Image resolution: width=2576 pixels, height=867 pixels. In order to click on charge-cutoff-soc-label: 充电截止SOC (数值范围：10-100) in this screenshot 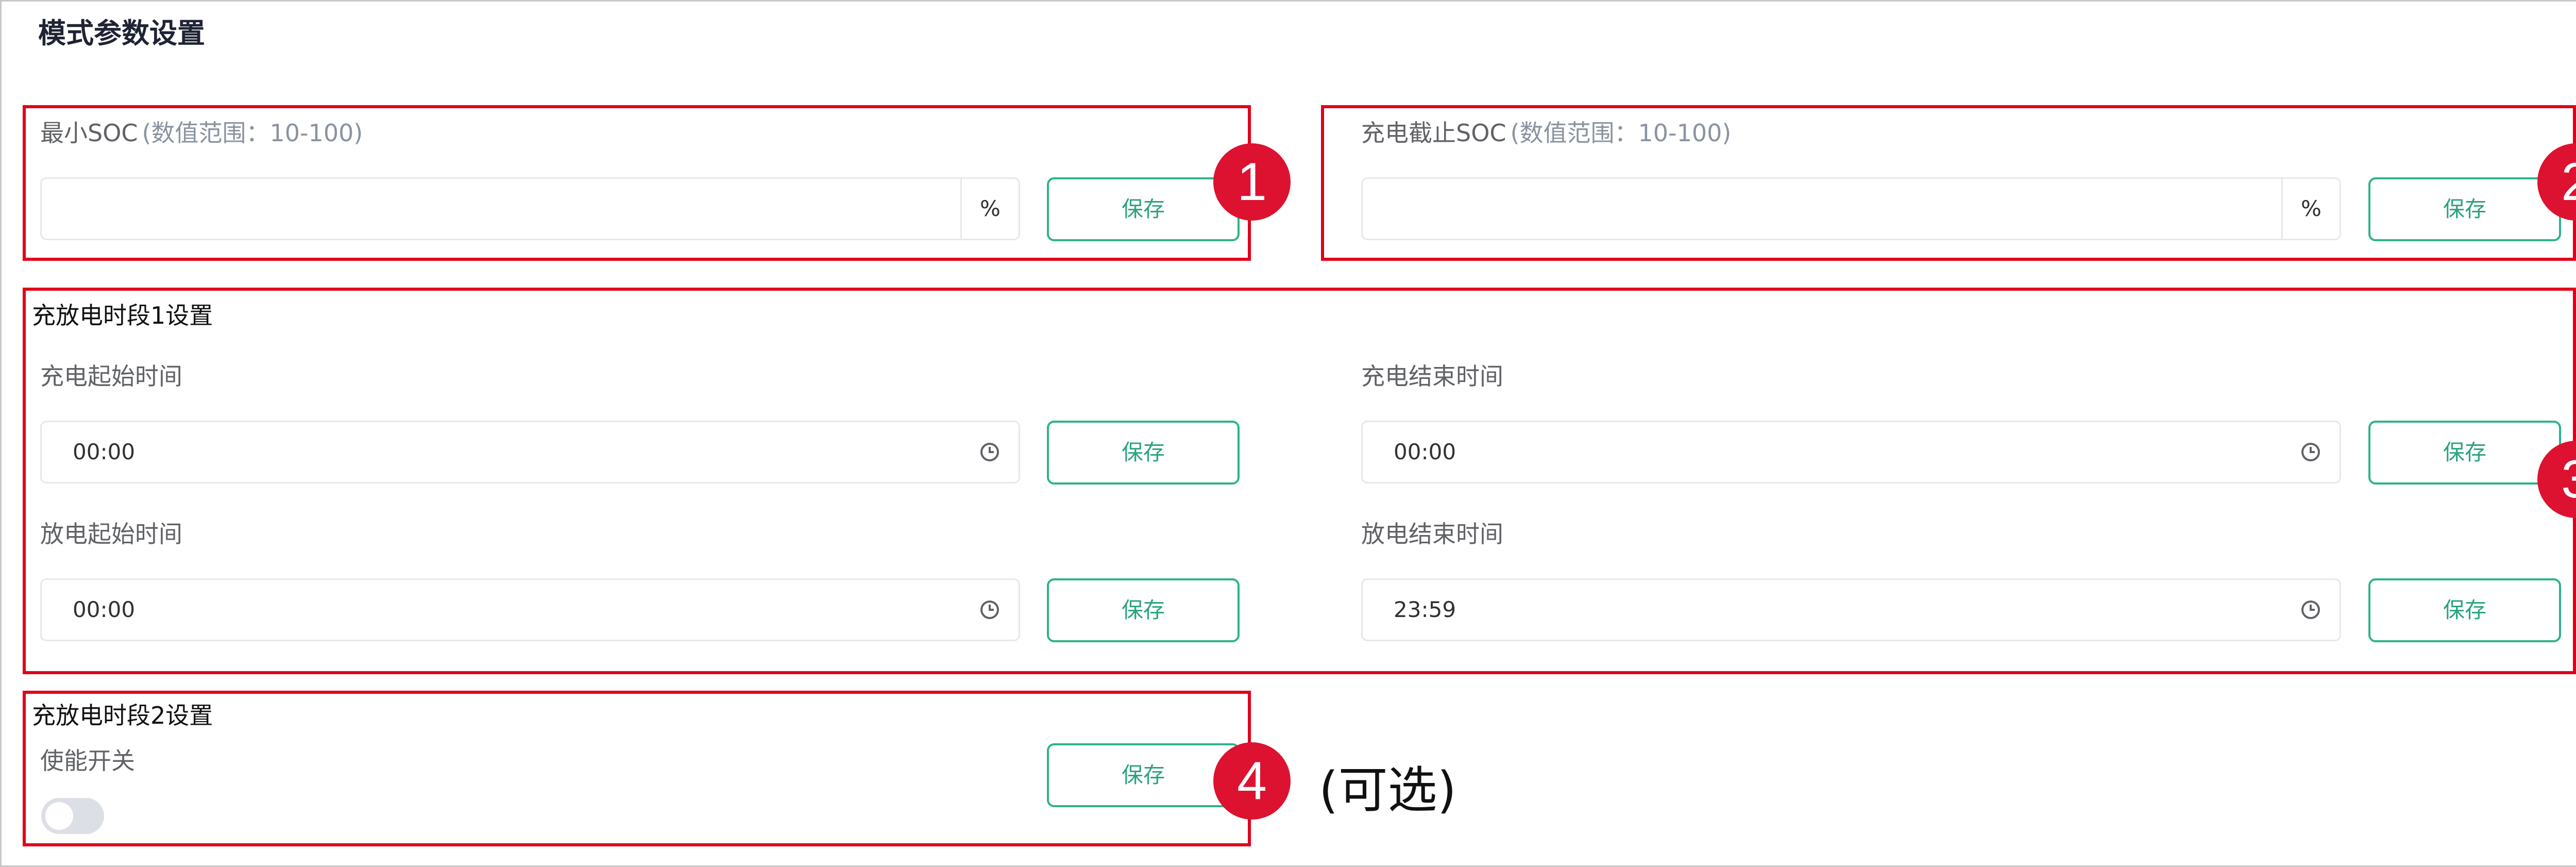, I will do `click(1546, 131)`.